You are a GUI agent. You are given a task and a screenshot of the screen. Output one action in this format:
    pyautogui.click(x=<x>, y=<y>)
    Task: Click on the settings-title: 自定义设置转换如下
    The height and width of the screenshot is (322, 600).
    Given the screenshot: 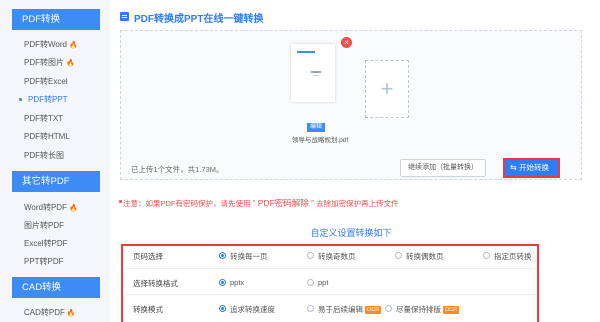 What is the action you would take?
    pyautogui.click(x=351, y=233)
    